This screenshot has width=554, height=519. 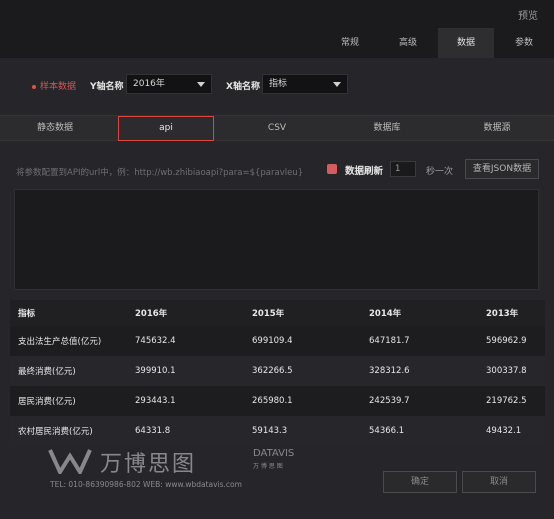 I want to click on y-axis-select-value: 2016年, so click(x=149, y=84).